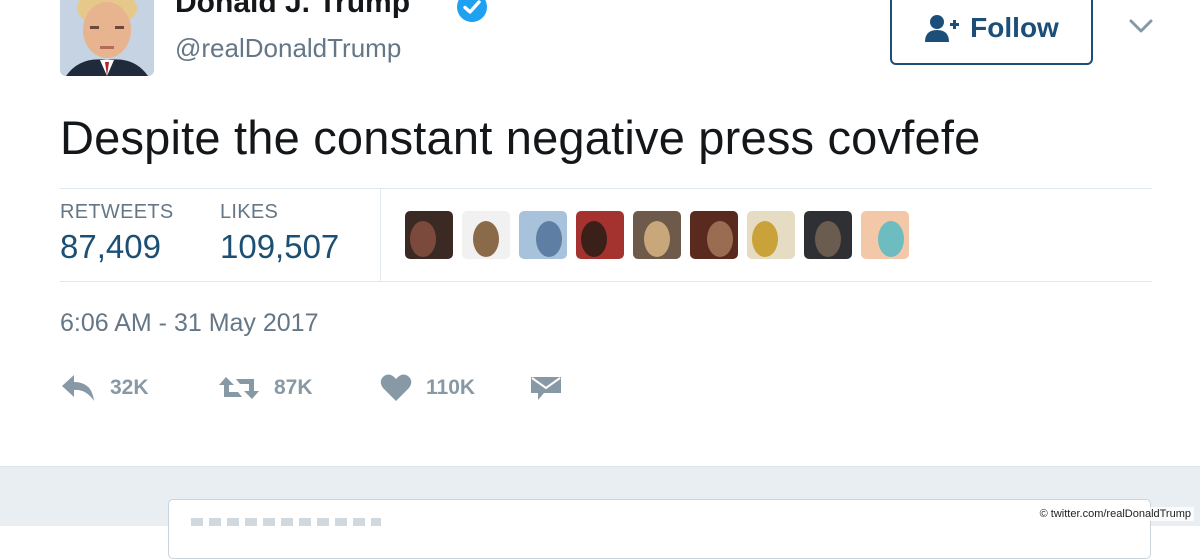 The height and width of the screenshot is (559, 1200). I want to click on reply-button: 32K, so click(104, 388).